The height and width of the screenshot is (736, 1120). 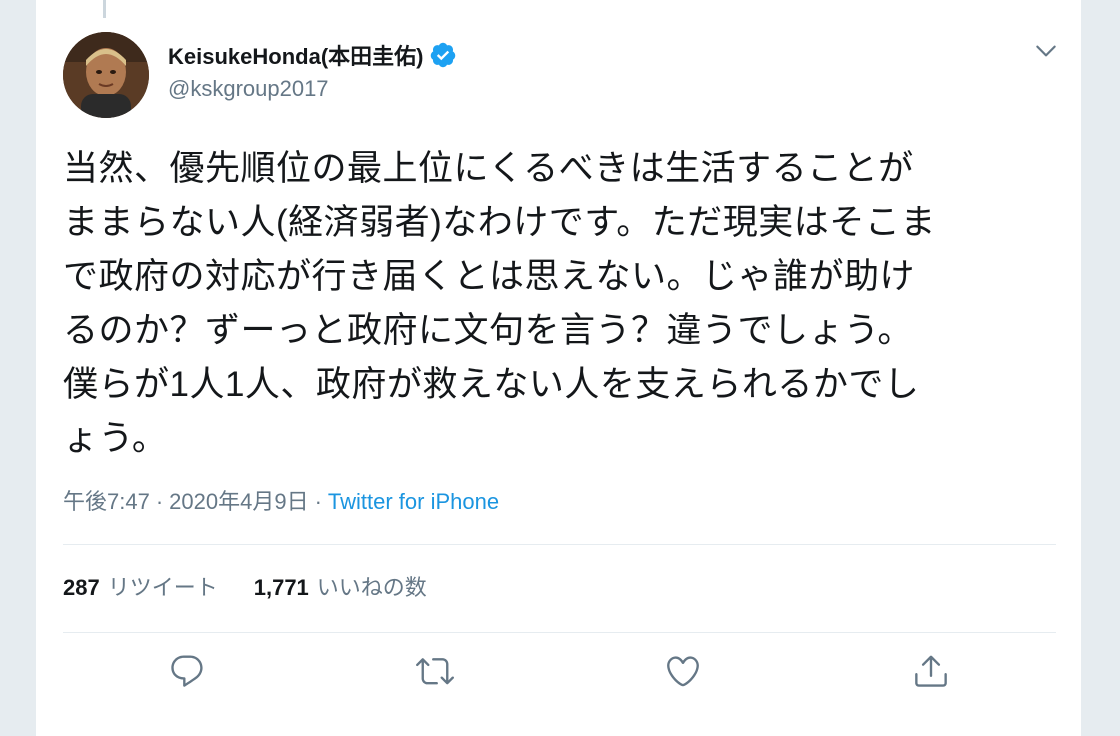 I want to click on tweet-text-line: ょう。, so click(x=115, y=438).